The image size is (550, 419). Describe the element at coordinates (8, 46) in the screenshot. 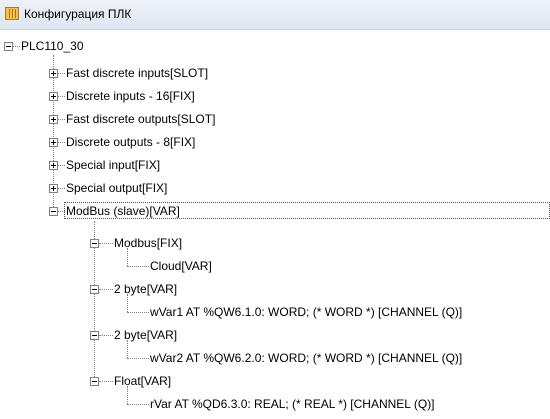

I see `root-collapse-toggle` at that location.